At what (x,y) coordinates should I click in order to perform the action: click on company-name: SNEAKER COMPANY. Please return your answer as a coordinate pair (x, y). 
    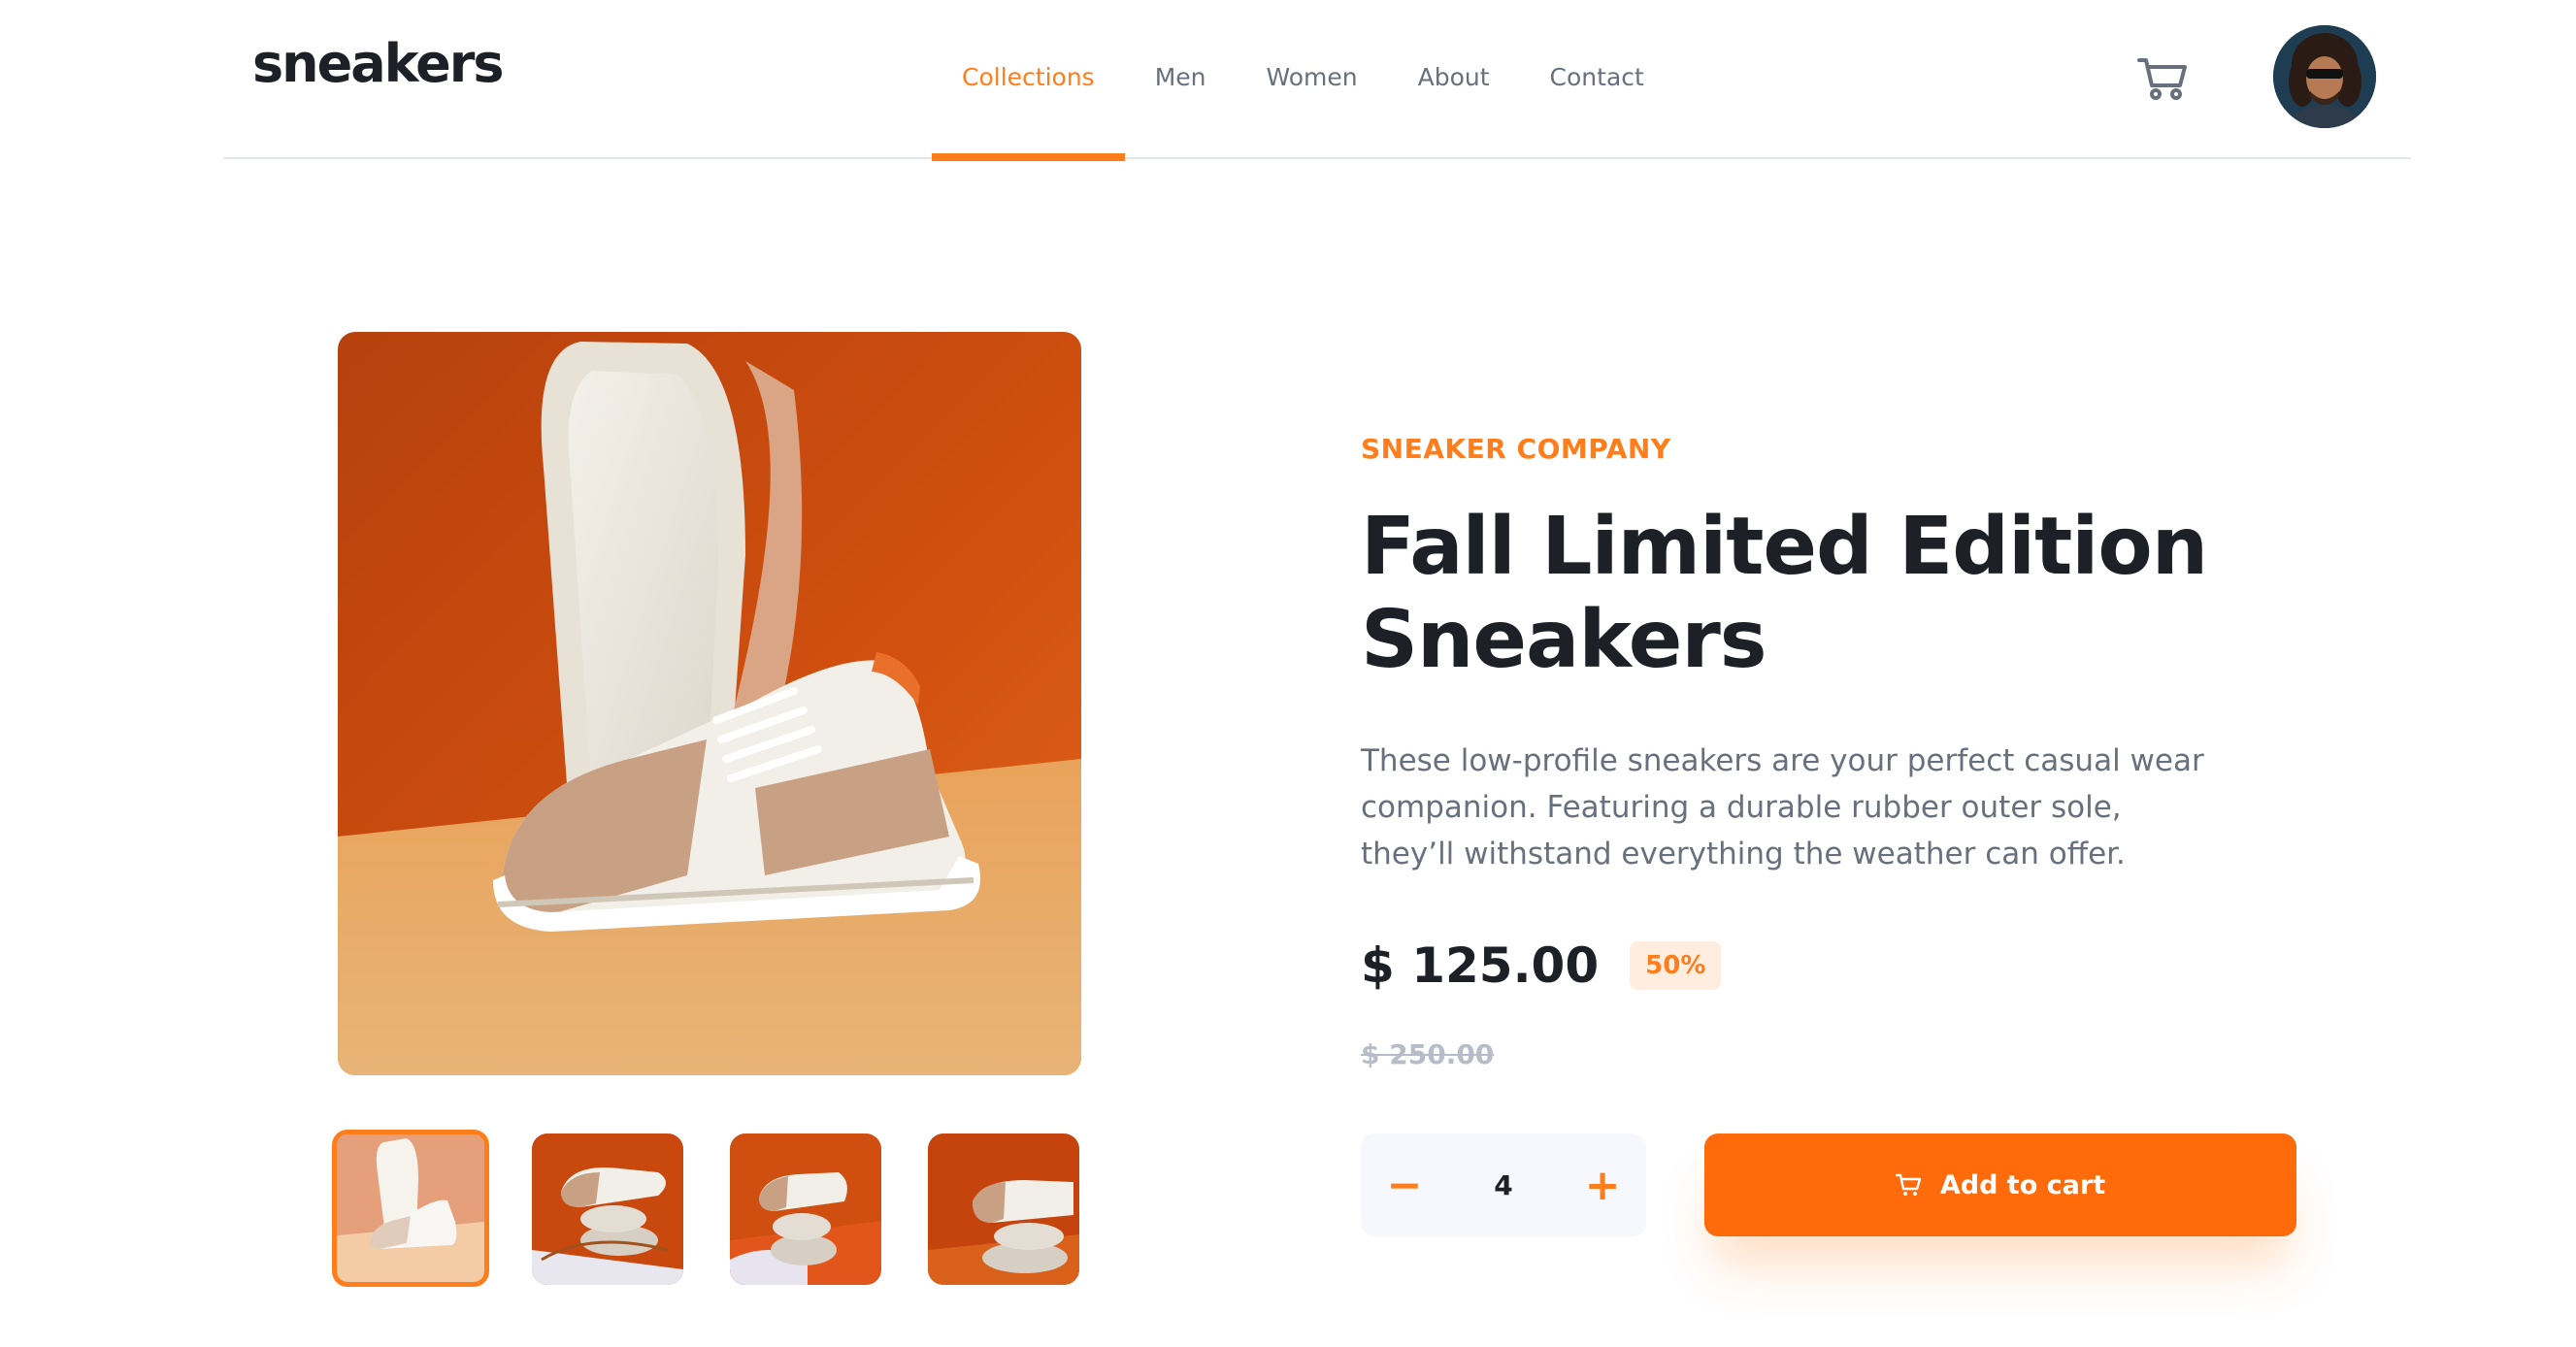
    Looking at the image, I should click on (1516, 449).